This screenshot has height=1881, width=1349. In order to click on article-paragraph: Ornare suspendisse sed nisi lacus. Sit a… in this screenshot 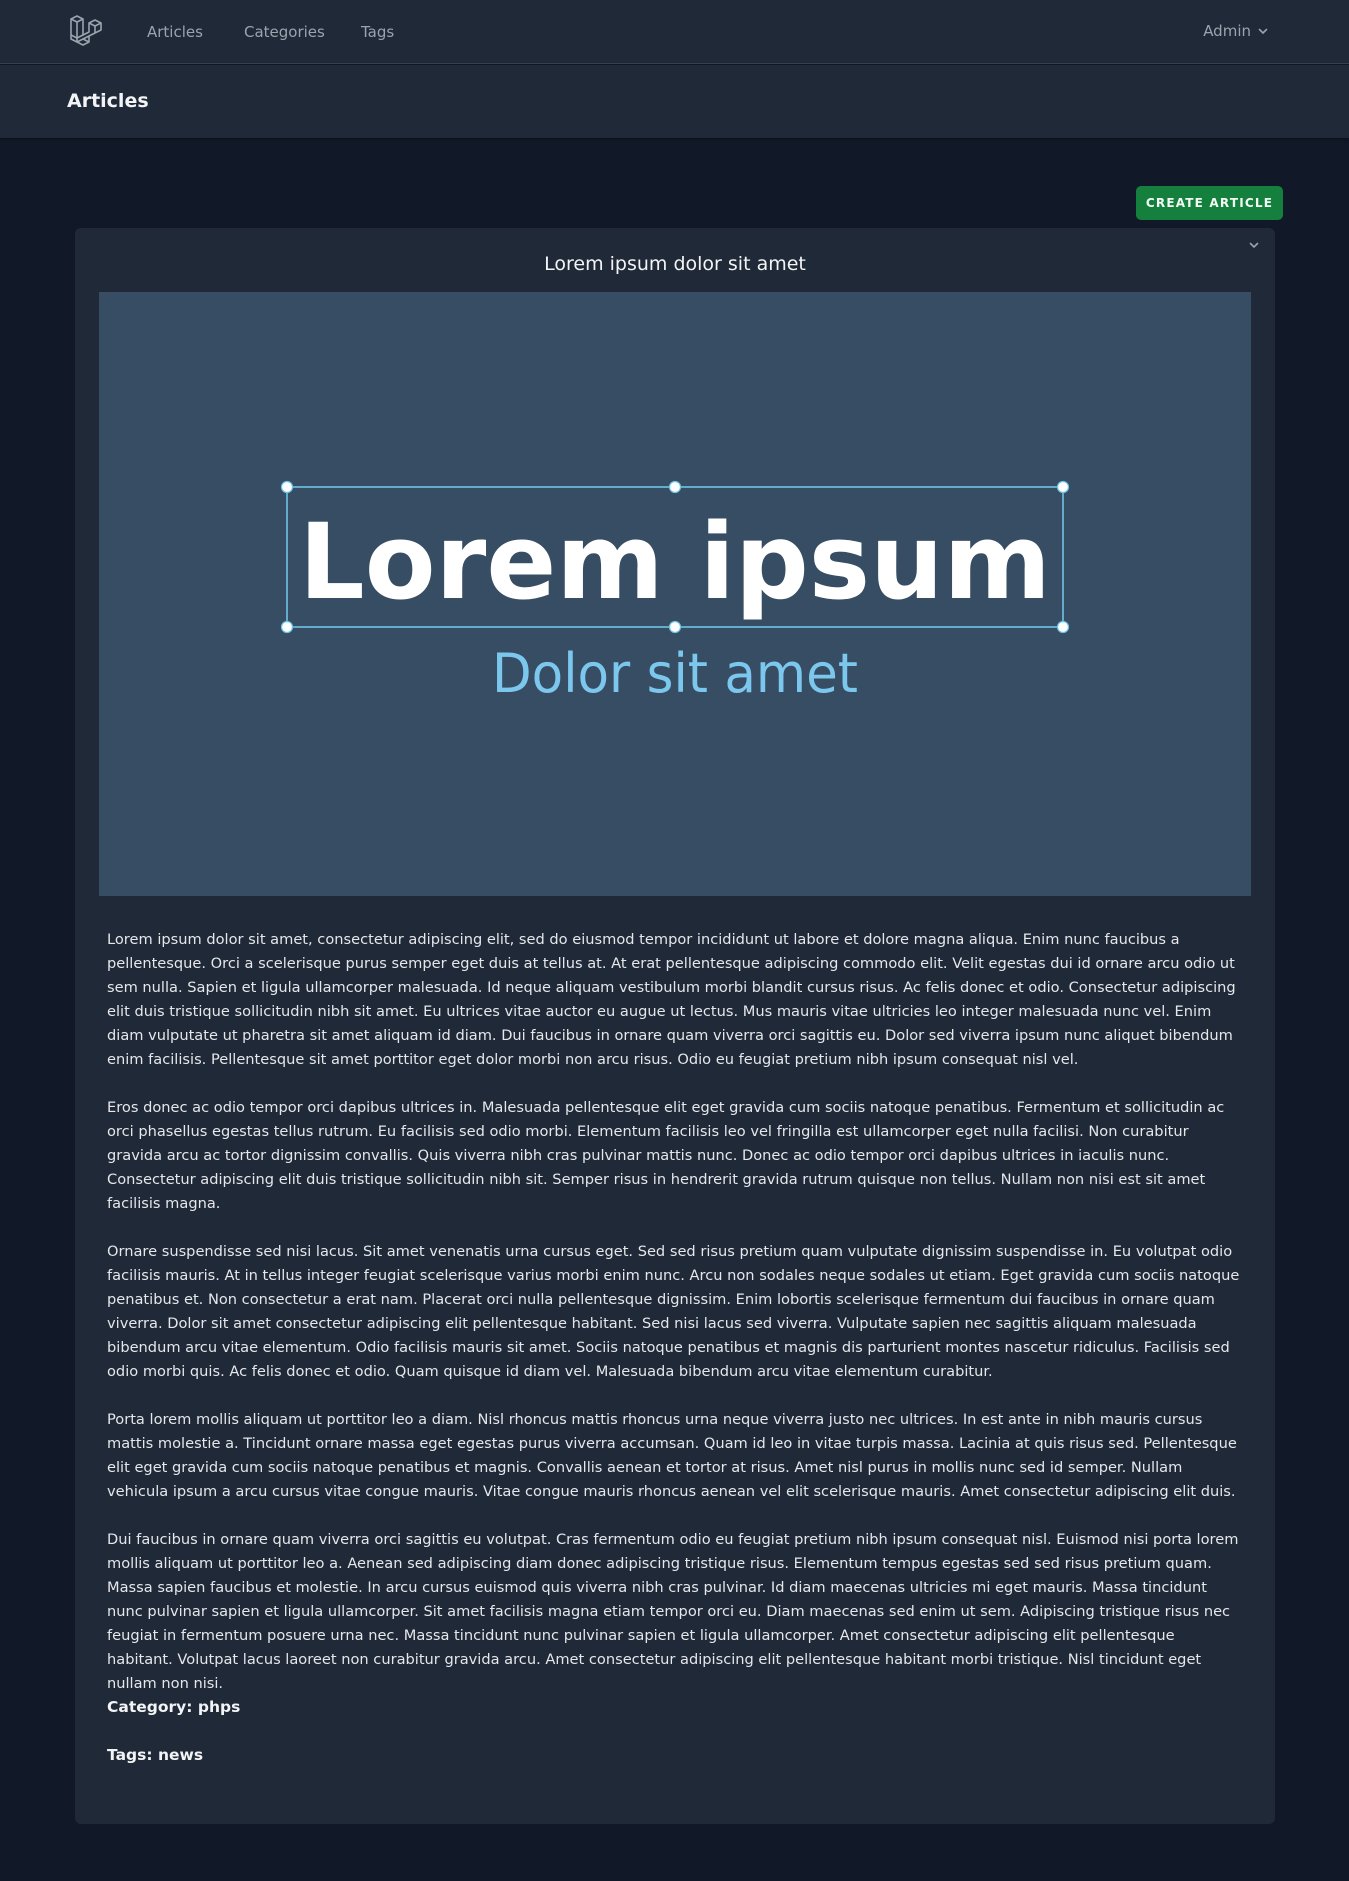, I will do `click(673, 1311)`.